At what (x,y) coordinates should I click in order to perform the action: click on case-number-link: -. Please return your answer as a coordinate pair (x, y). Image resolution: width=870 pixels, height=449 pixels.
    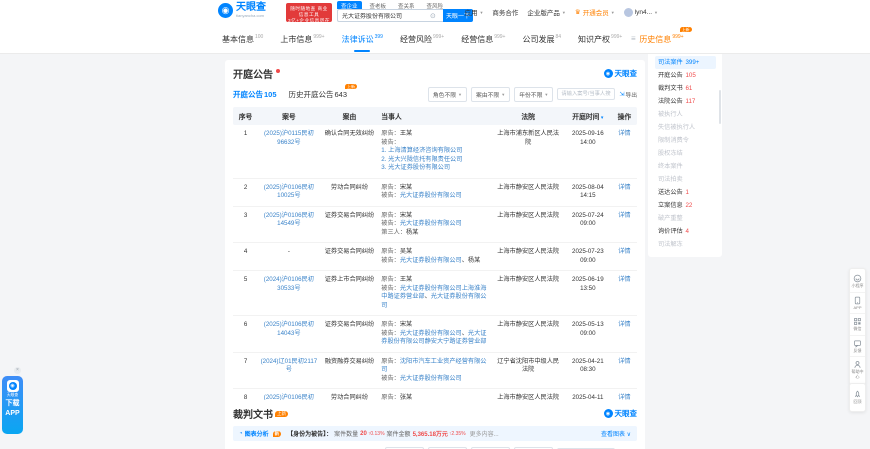
    Looking at the image, I should click on (288, 251).